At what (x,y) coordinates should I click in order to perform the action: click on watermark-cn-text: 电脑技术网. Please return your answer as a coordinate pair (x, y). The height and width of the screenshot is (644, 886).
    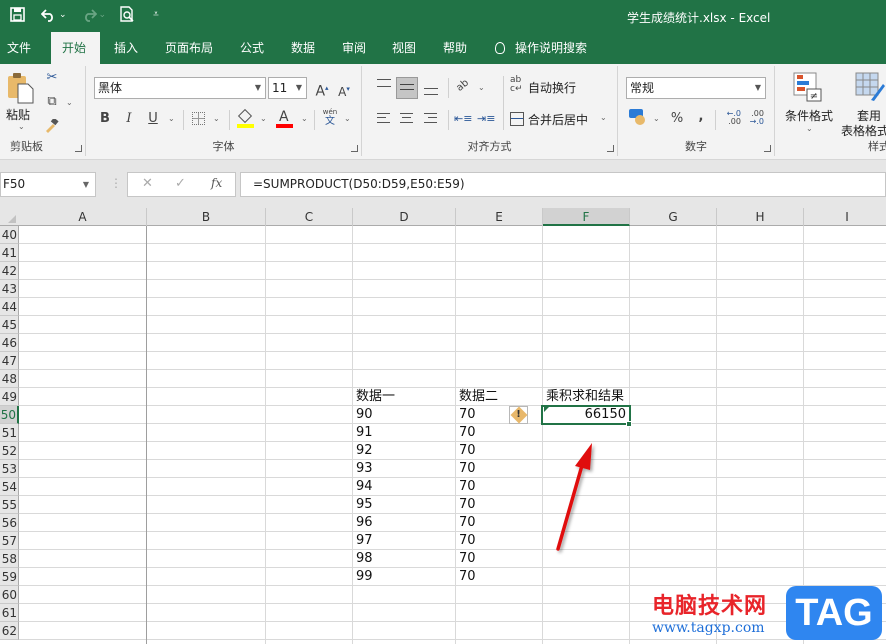
    Looking at the image, I should click on (710, 606).